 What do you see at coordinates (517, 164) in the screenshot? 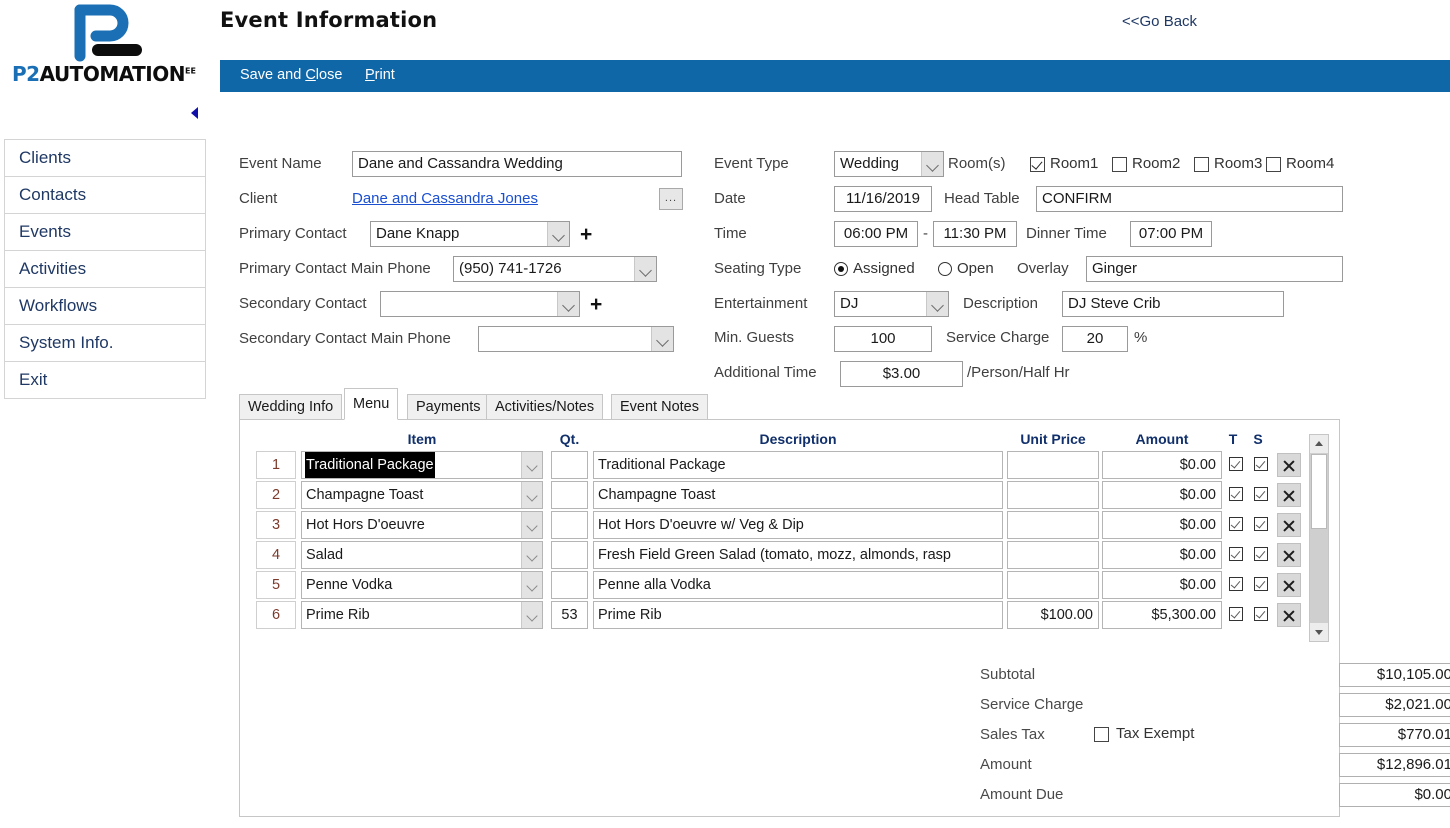
I see `event-name-input: Dane and Cassandra Wedding` at bounding box center [517, 164].